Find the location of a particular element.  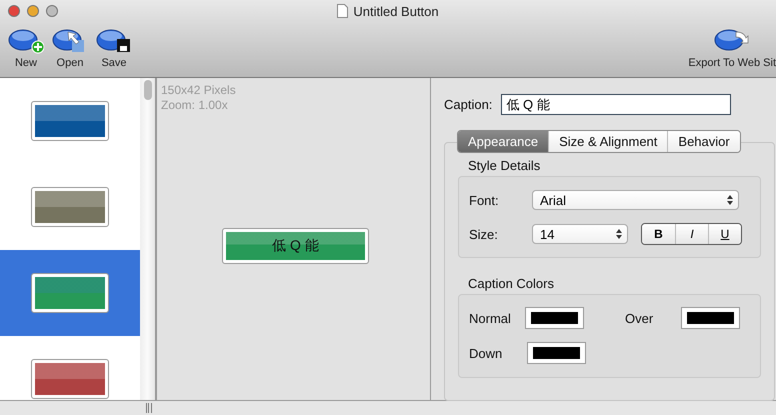

minimize-button is located at coordinates (33, 11).